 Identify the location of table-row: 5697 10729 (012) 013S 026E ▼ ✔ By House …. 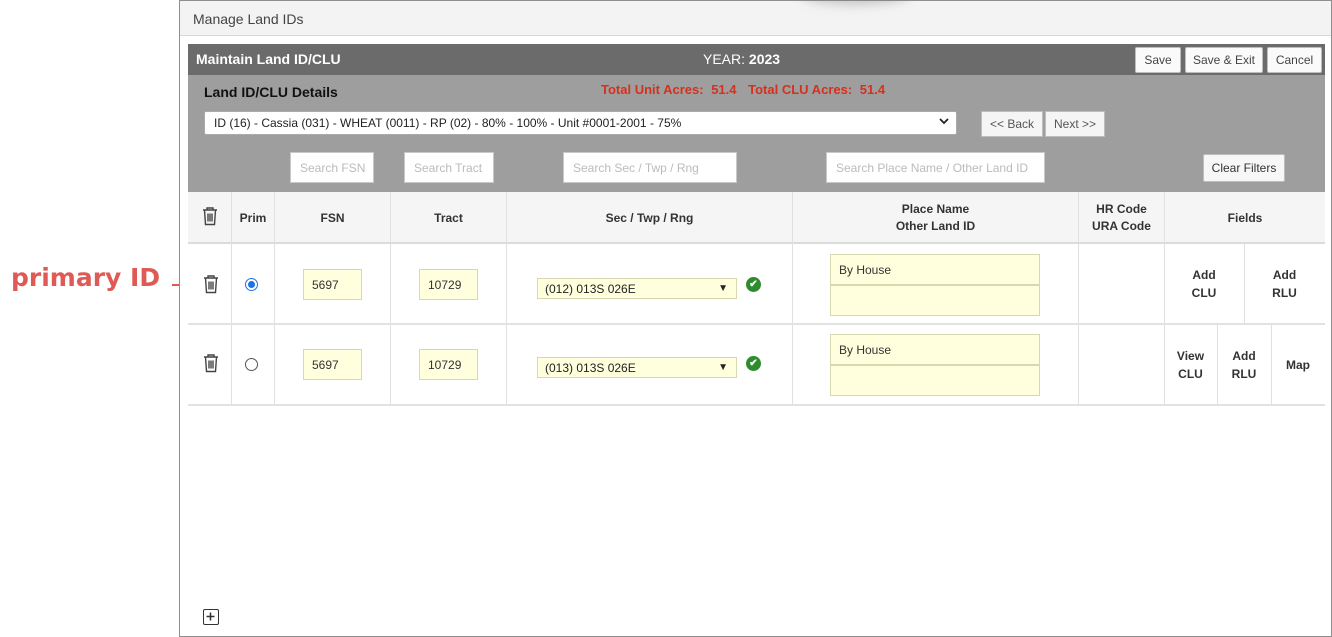
(756, 284).